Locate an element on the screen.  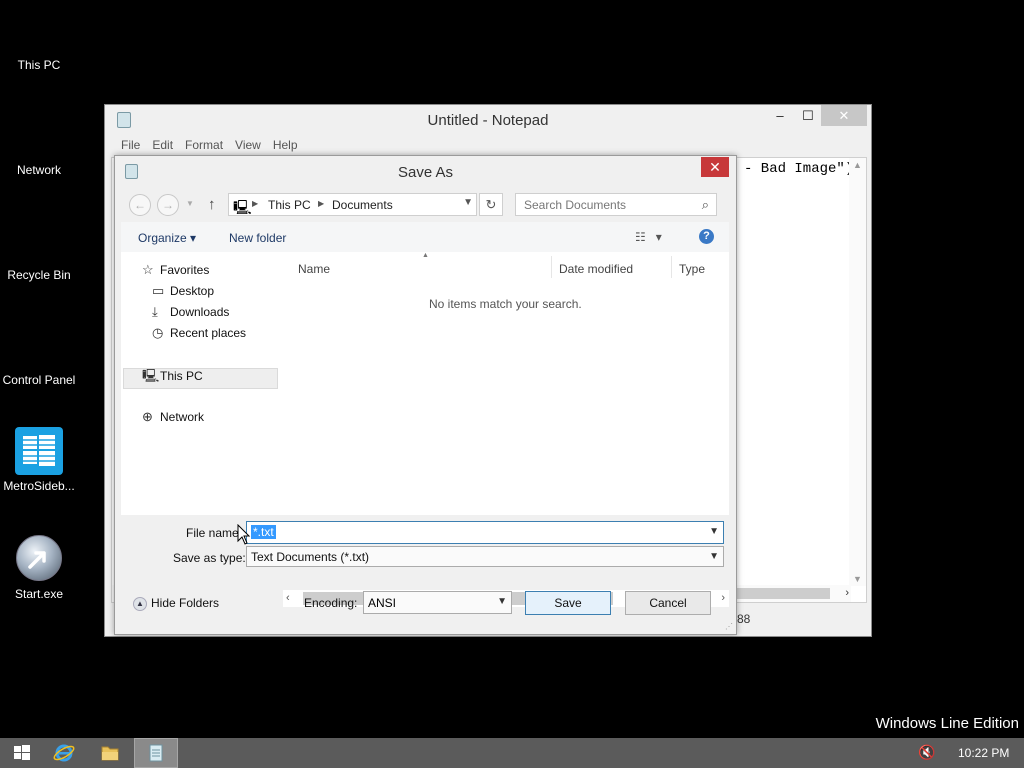
nav-favorites-label: Favorites is located at coordinates (185, 270).